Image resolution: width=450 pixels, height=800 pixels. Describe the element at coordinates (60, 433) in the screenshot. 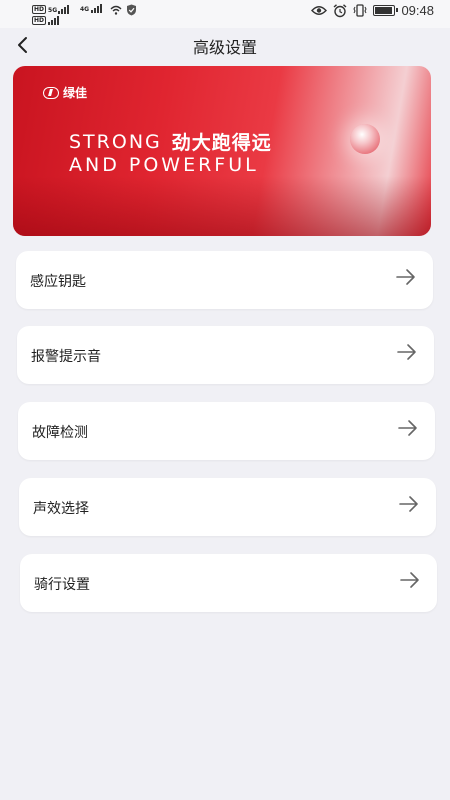

I see `setting-label: 故障检测` at that location.